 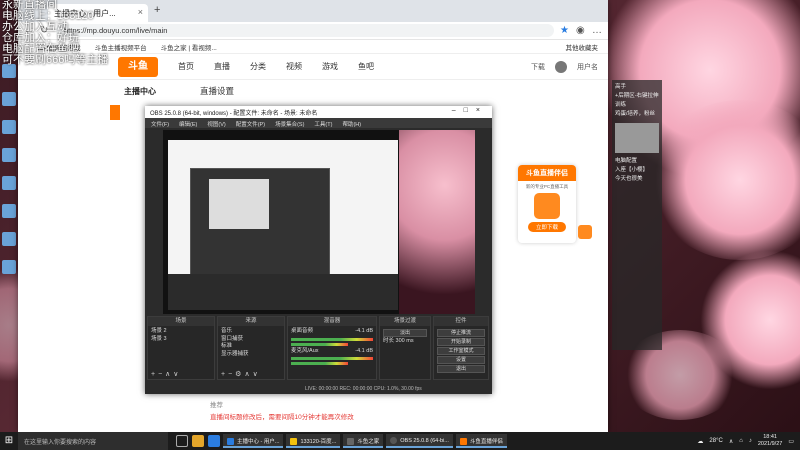 What do you see at coordinates (585, 272) in the screenshot?
I see `screen-icon` at bounding box center [585, 272].